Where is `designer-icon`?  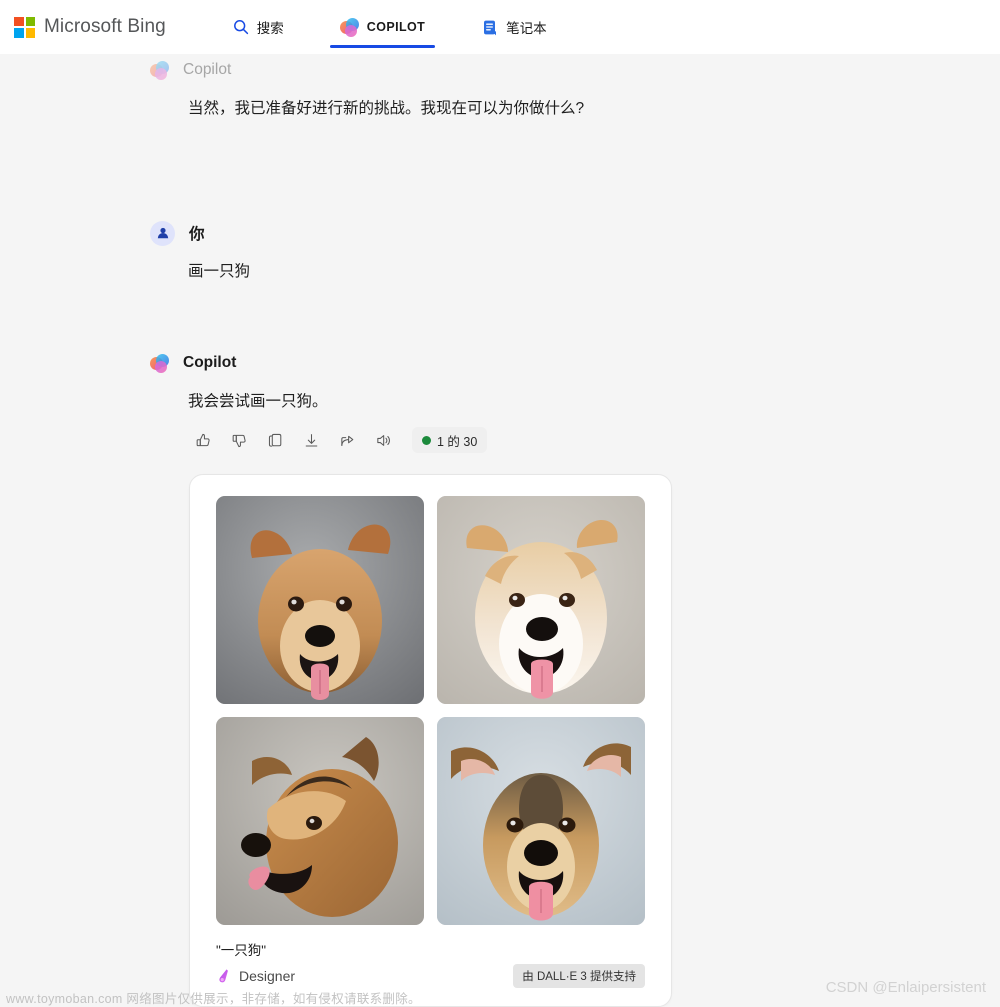
designer-icon is located at coordinates (224, 976).